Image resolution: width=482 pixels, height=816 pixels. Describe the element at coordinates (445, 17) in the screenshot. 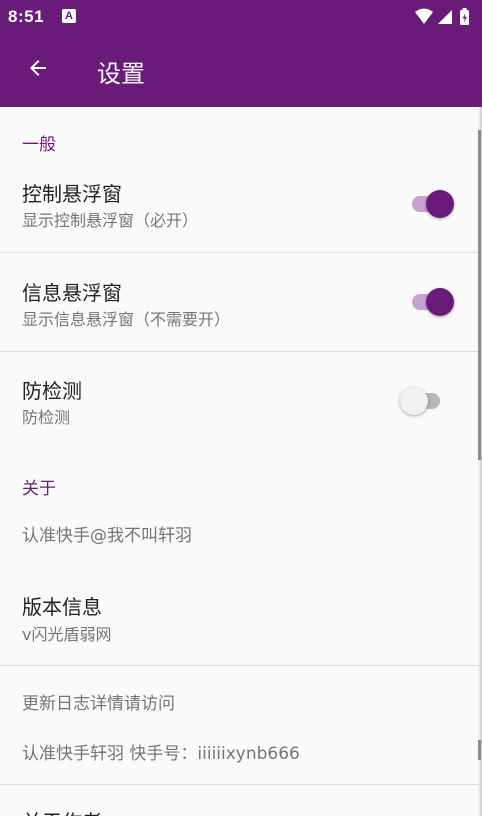

I see `signal-icon` at that location.